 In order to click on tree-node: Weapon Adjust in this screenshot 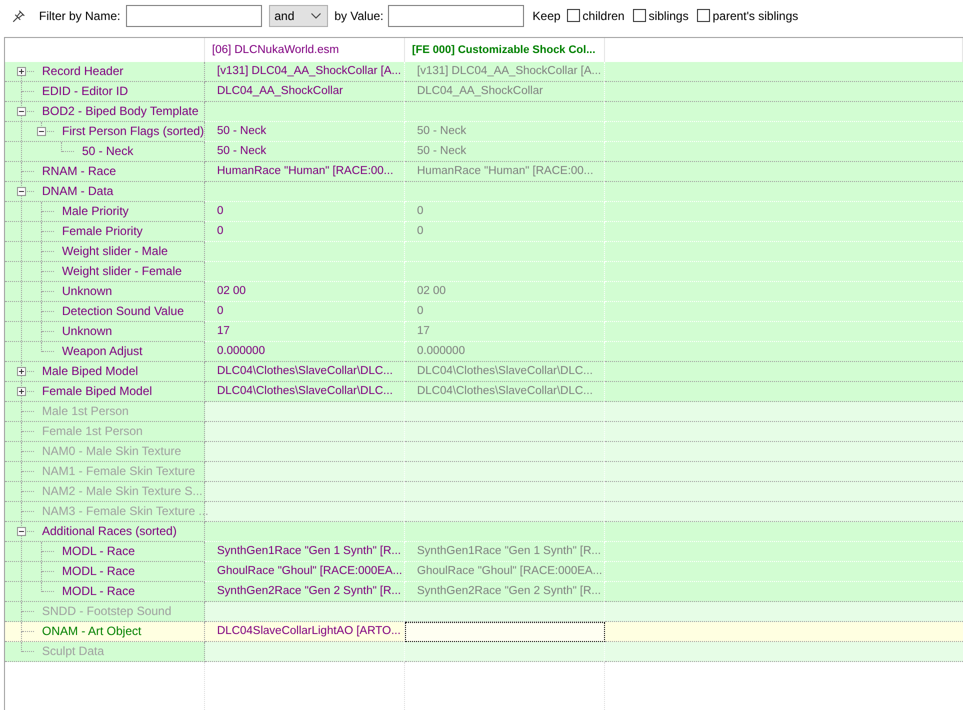, I will do `click(105, 352)`.